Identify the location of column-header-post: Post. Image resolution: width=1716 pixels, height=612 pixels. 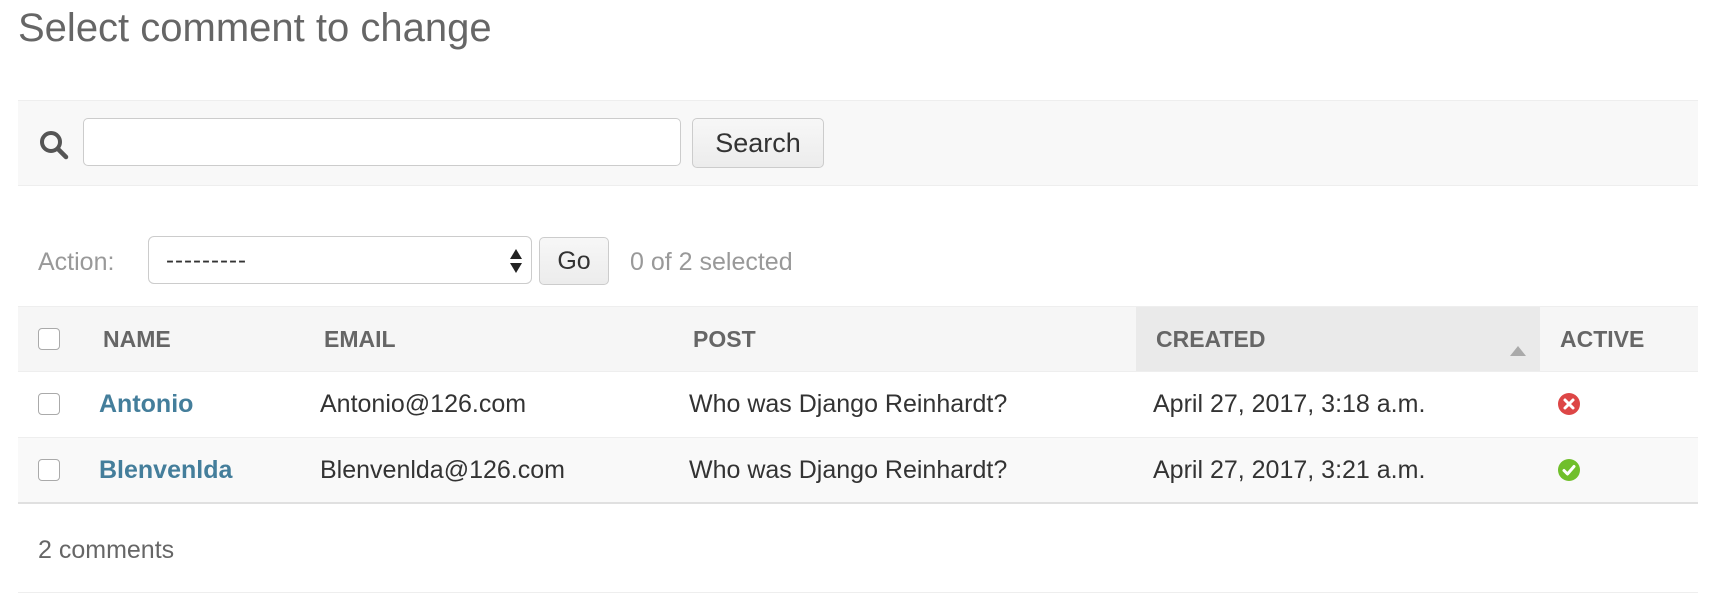
(863, 339).